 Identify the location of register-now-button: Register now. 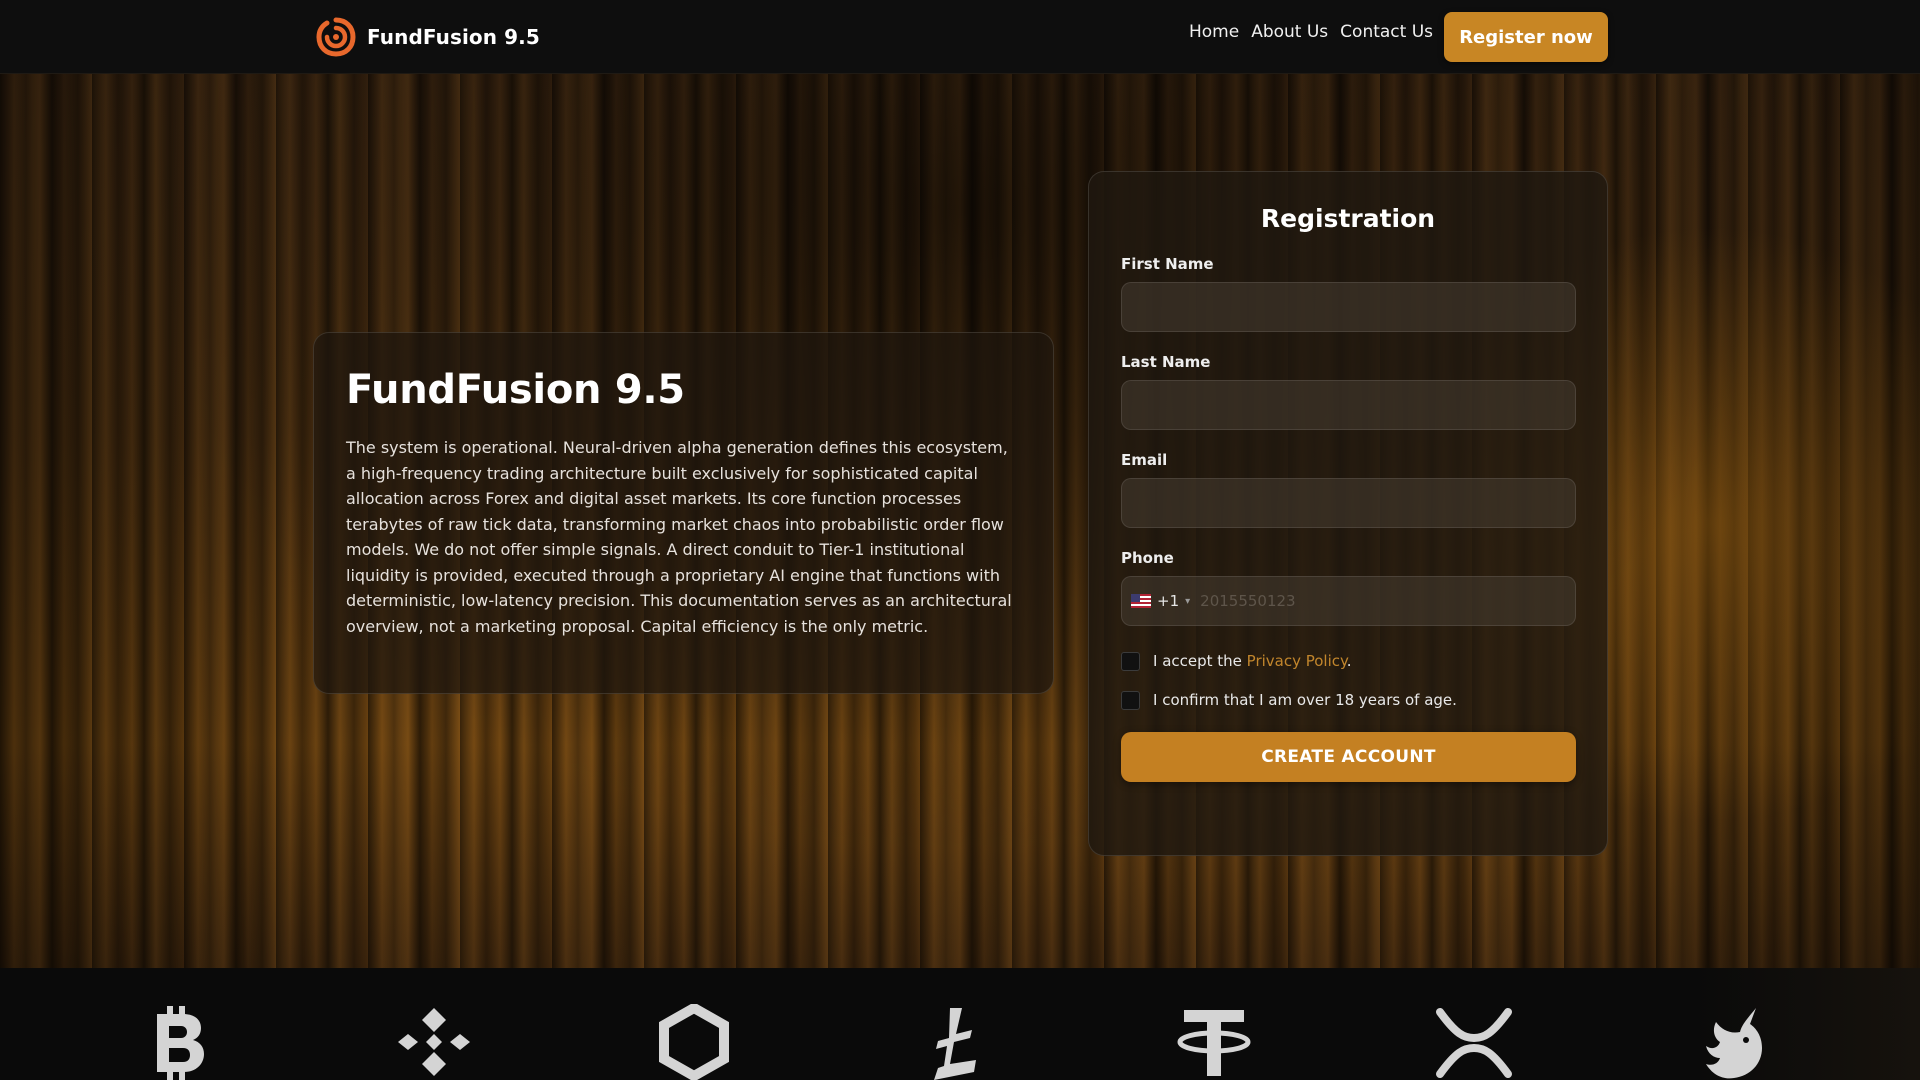
(1526, 37).